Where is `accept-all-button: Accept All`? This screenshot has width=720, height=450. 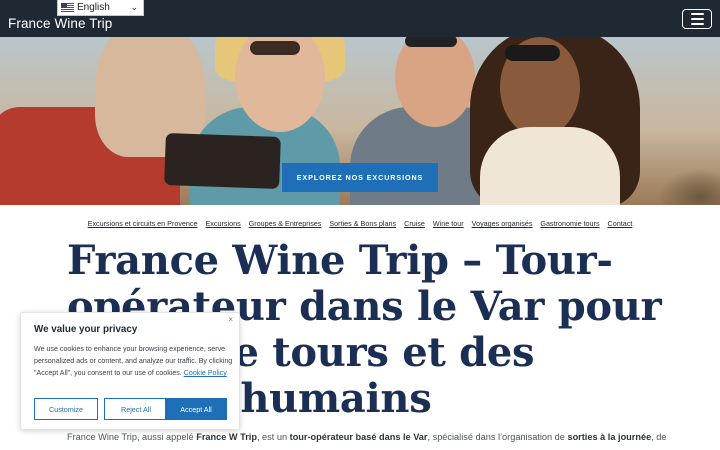
accept-all-button: Accept All is located at coordinates (196, 409).